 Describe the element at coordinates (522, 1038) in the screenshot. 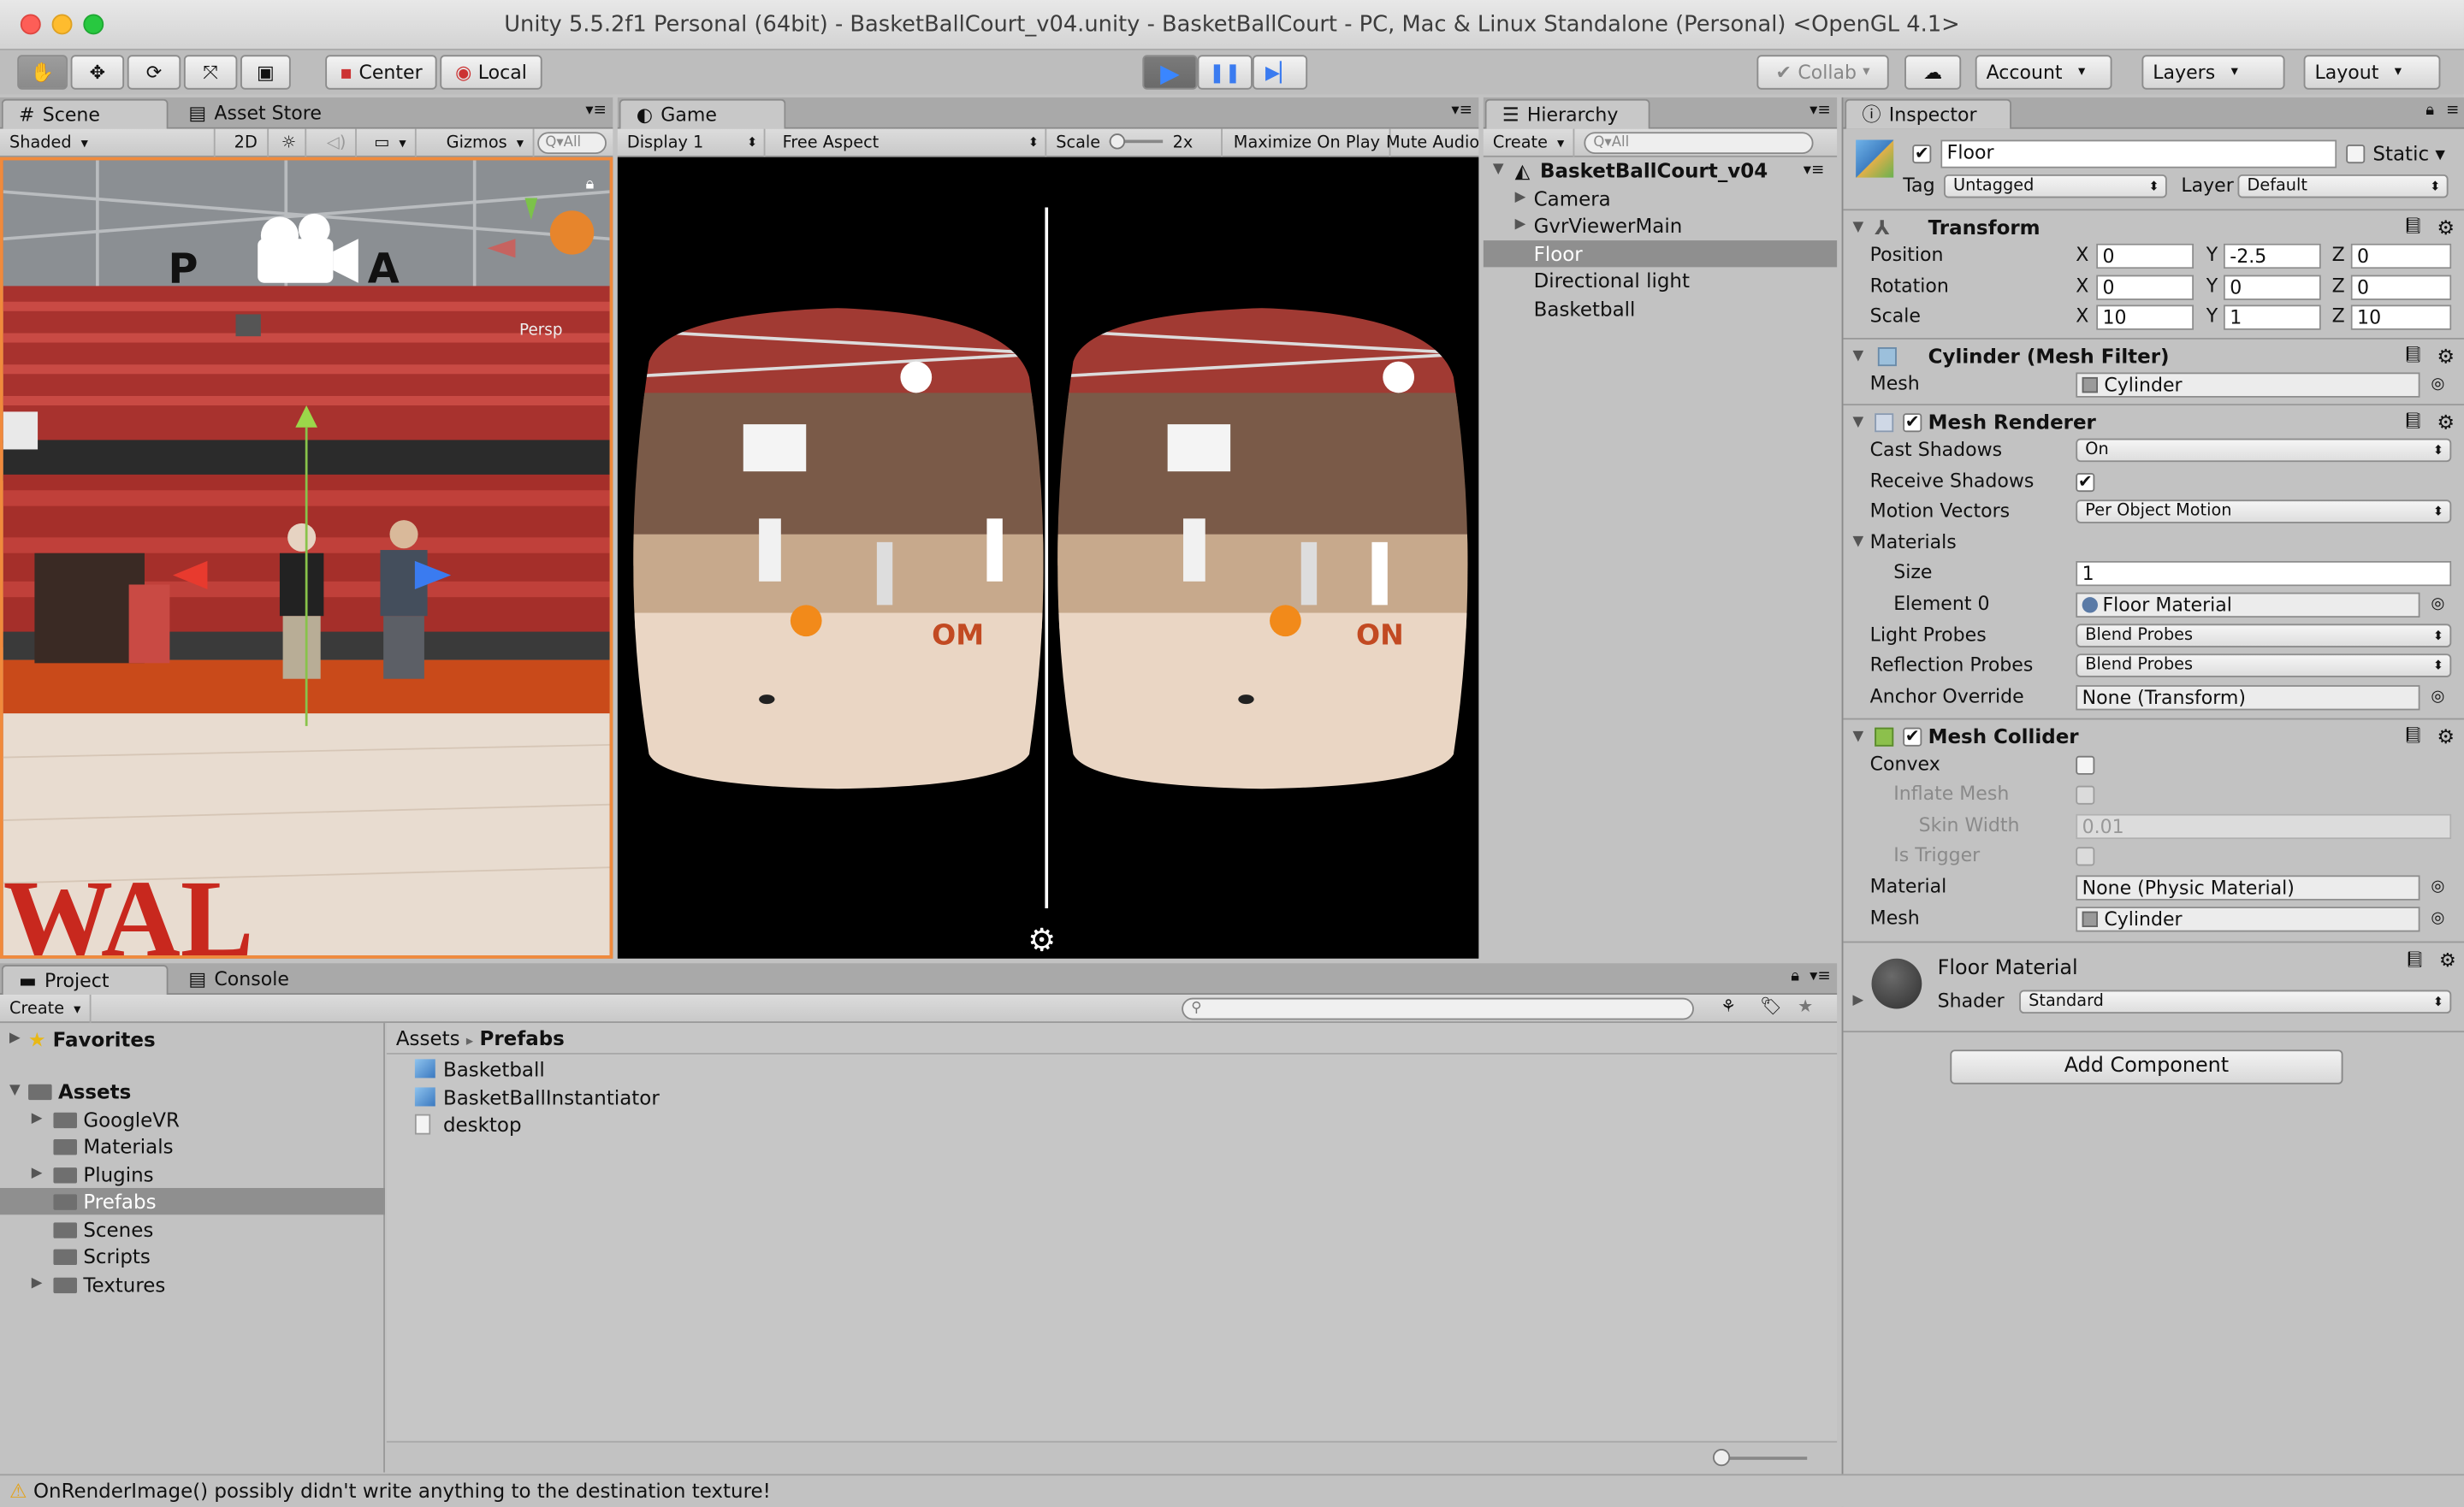

I see `breadcrumb-prefabs: Prefabs` at that location.